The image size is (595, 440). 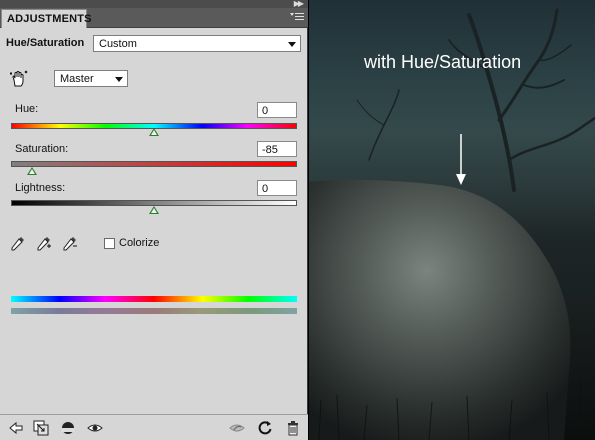 What do you see at coordinates (95, 428) in the screenshot?
I see `visibility-eye-icon` at bounding box center [95, 428].